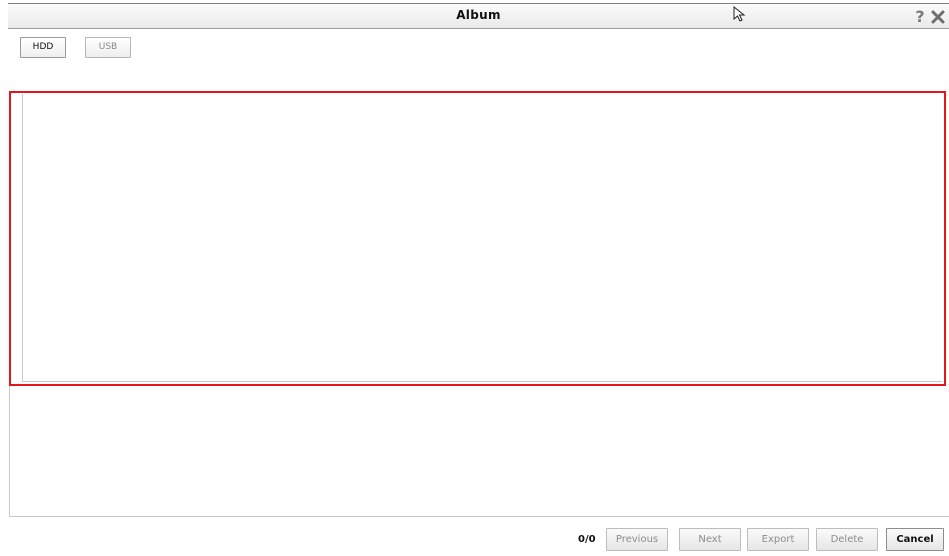 Image resolution: width=949 pixels, height=556 pixels. What do you see at coordinates (108, 47) in the screenshot?
I see `tab-usb: USB` at bounding box center [108, 47].